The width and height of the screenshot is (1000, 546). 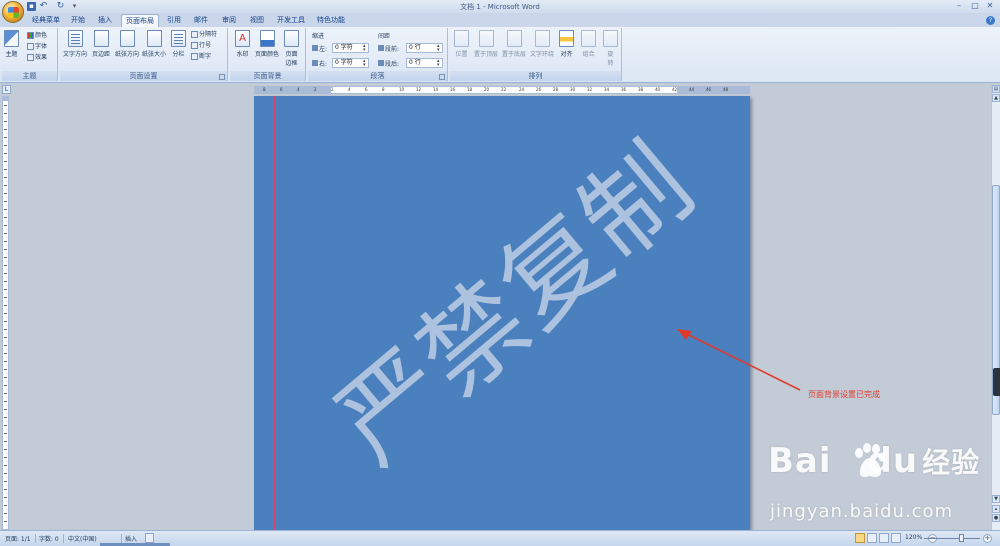 What do you see at coordinates (154, 38) in the screenshot?
I see `paper-size-icon` at bounding box center [154, 38].